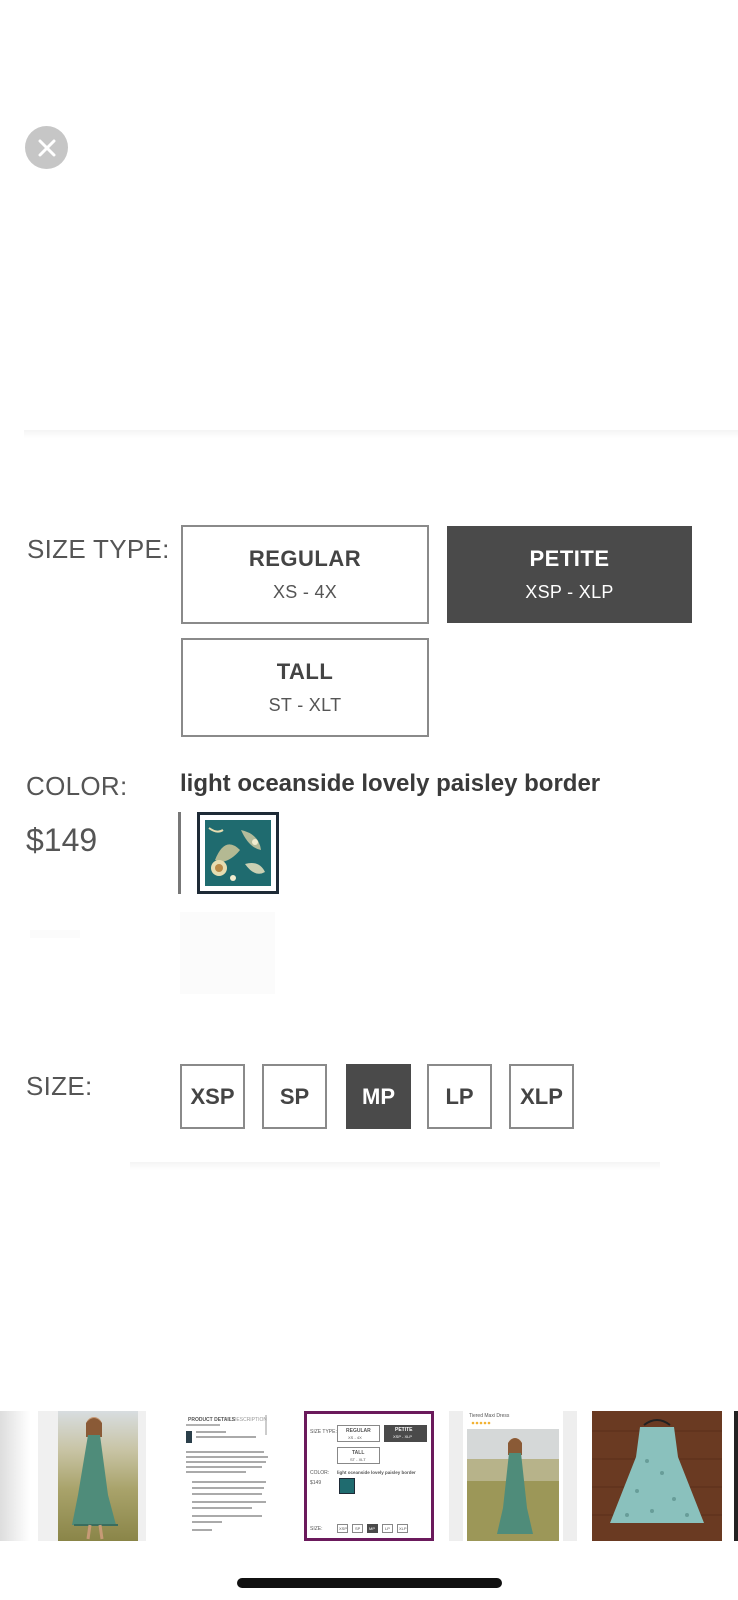  Describe the element at coordinates (212, 1096) in the screenshot. I see `size-xsp-button: XSP` at that location.